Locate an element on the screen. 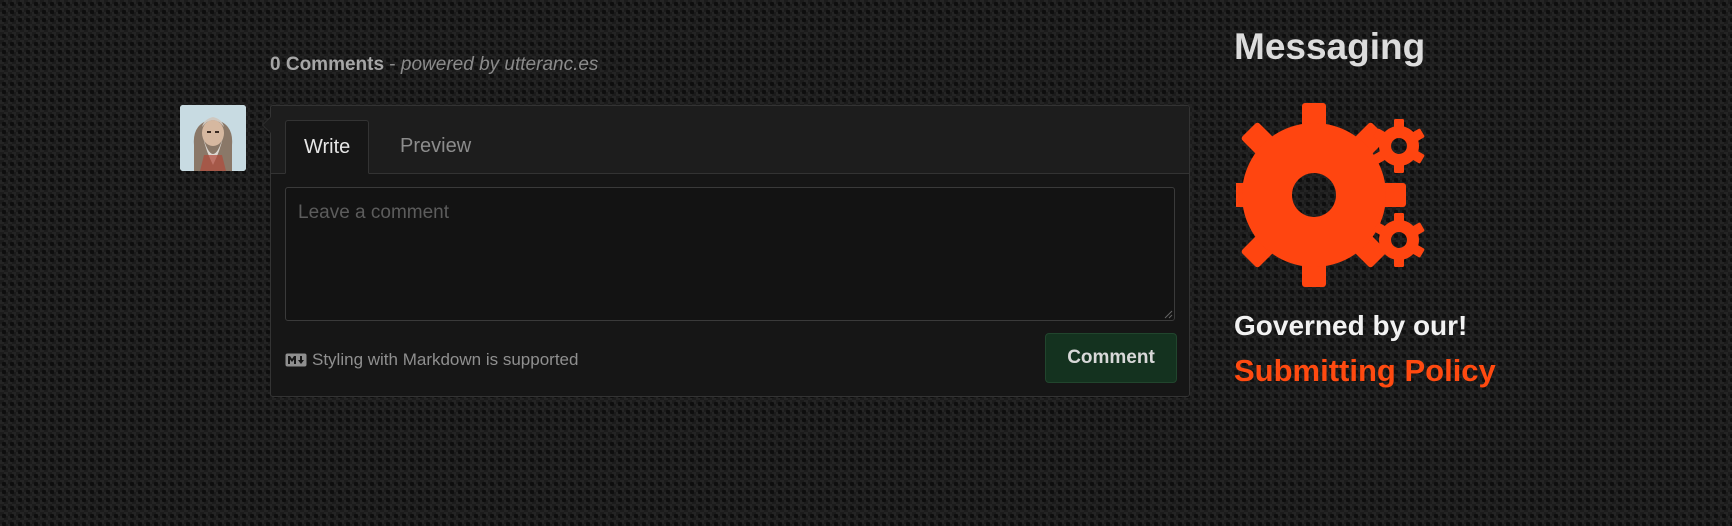 The image size is (1732, 526). markdown-note: Styling with Markdown is supported is located at coordinates (431, 360).